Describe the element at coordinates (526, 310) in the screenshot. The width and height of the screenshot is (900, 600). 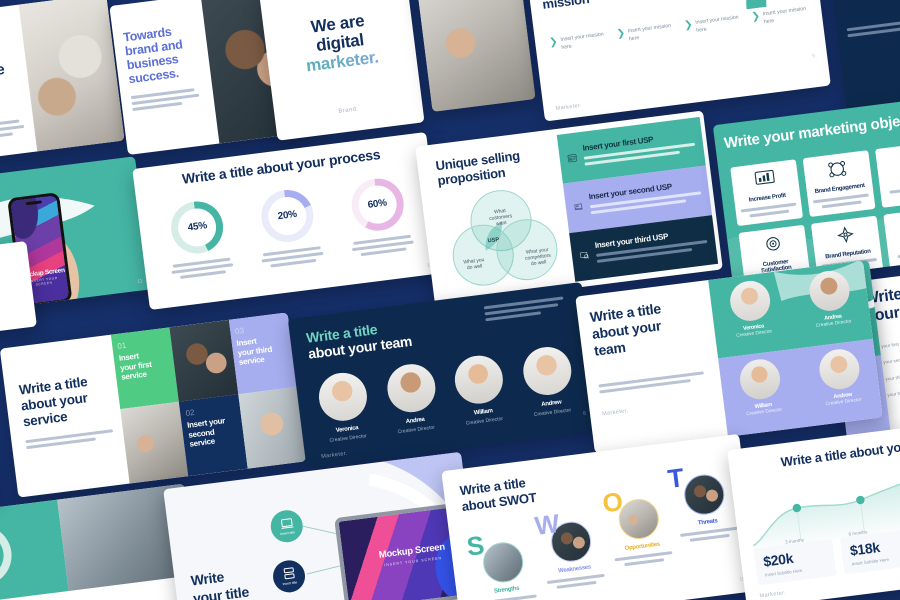
I see `slide-team-dark-body` at that location.